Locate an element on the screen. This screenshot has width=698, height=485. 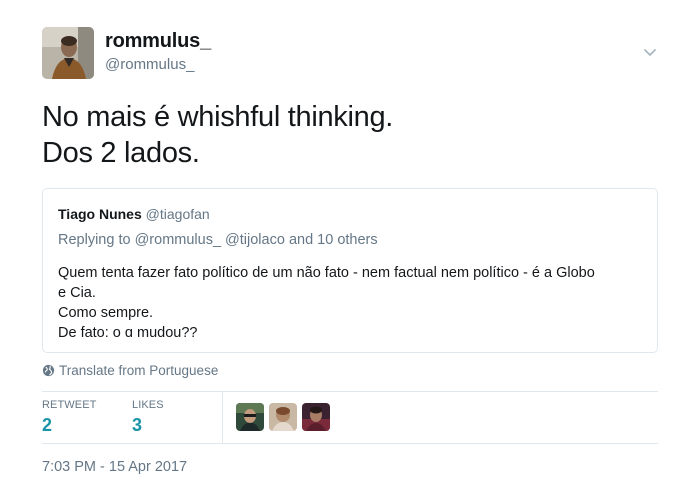
quoted-author-handle: @tiagofan is located at coordinates (177, 214).